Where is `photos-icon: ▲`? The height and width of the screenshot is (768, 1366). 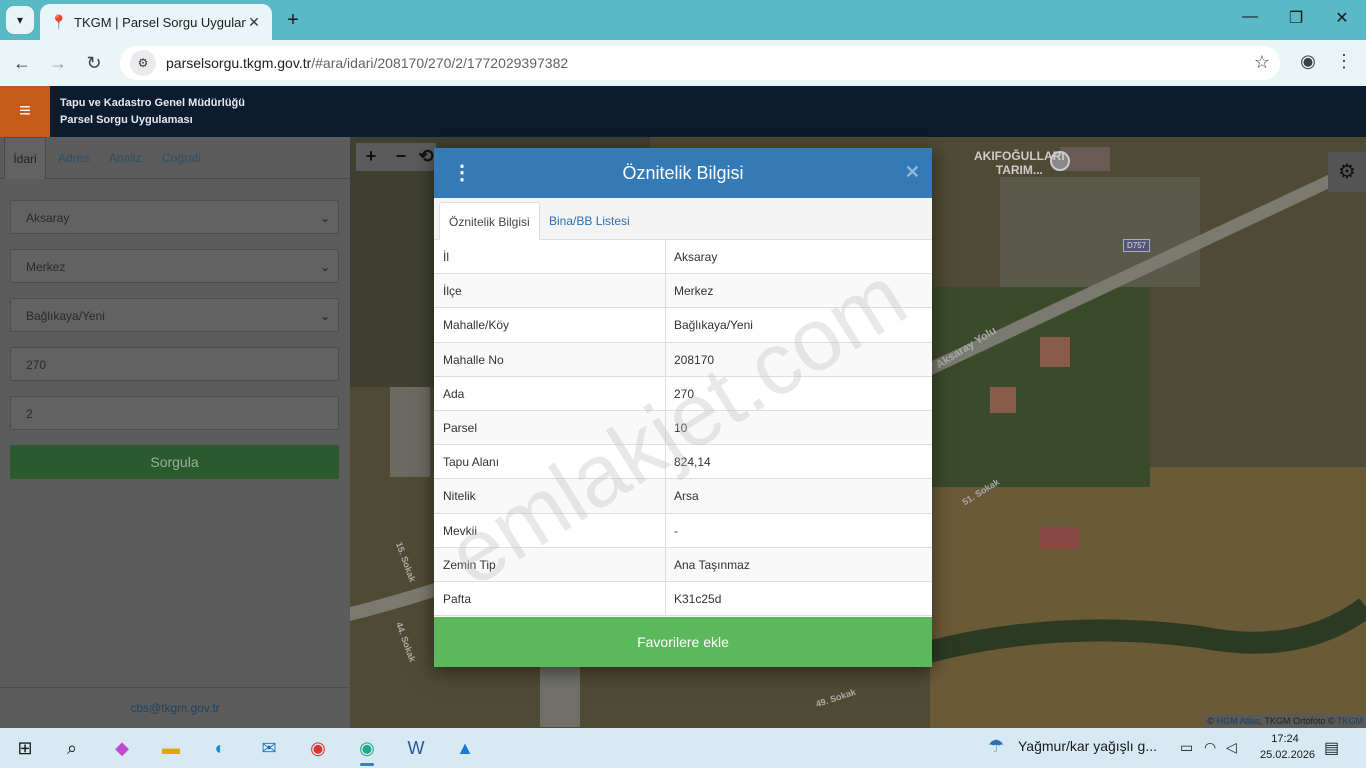
photos-icon: ▲ is located at coordinates (465, 748).